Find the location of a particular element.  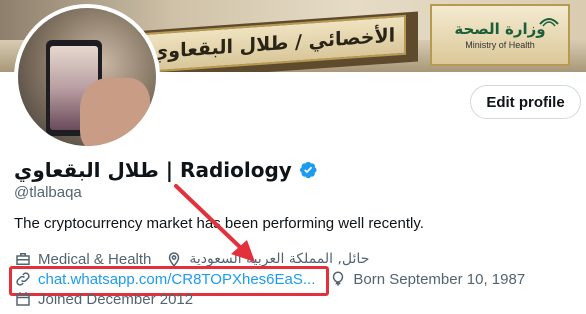

avatar is located at coordinates (87, 77).